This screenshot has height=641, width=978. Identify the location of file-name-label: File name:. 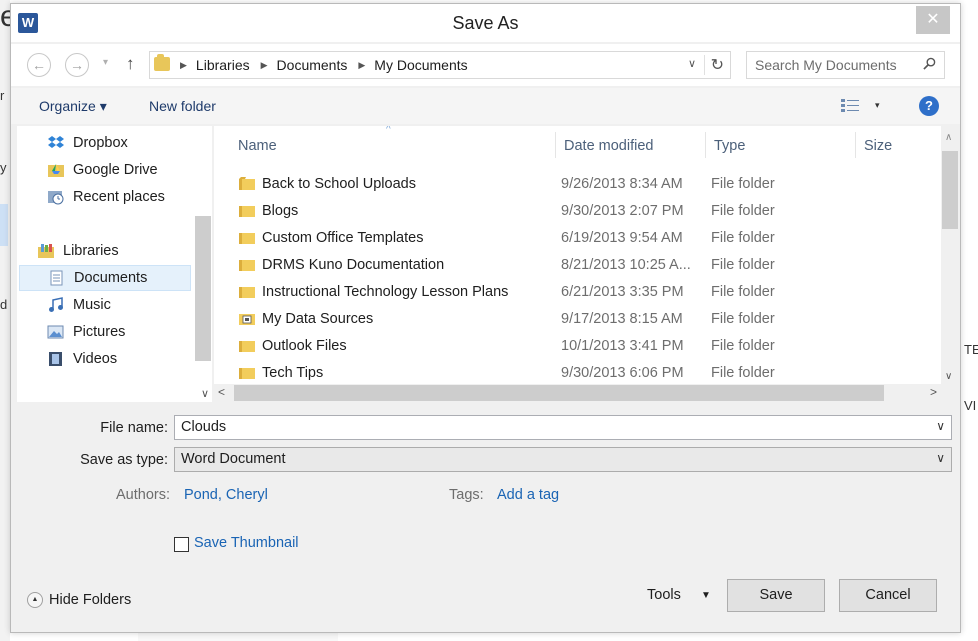
(134, 428).